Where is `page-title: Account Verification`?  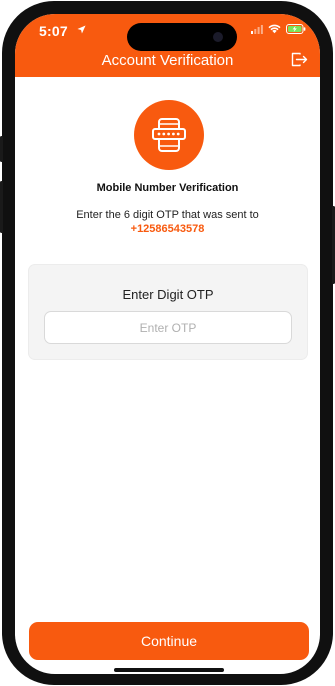 page-title: Account Verification is located at coordinates (167, 60).